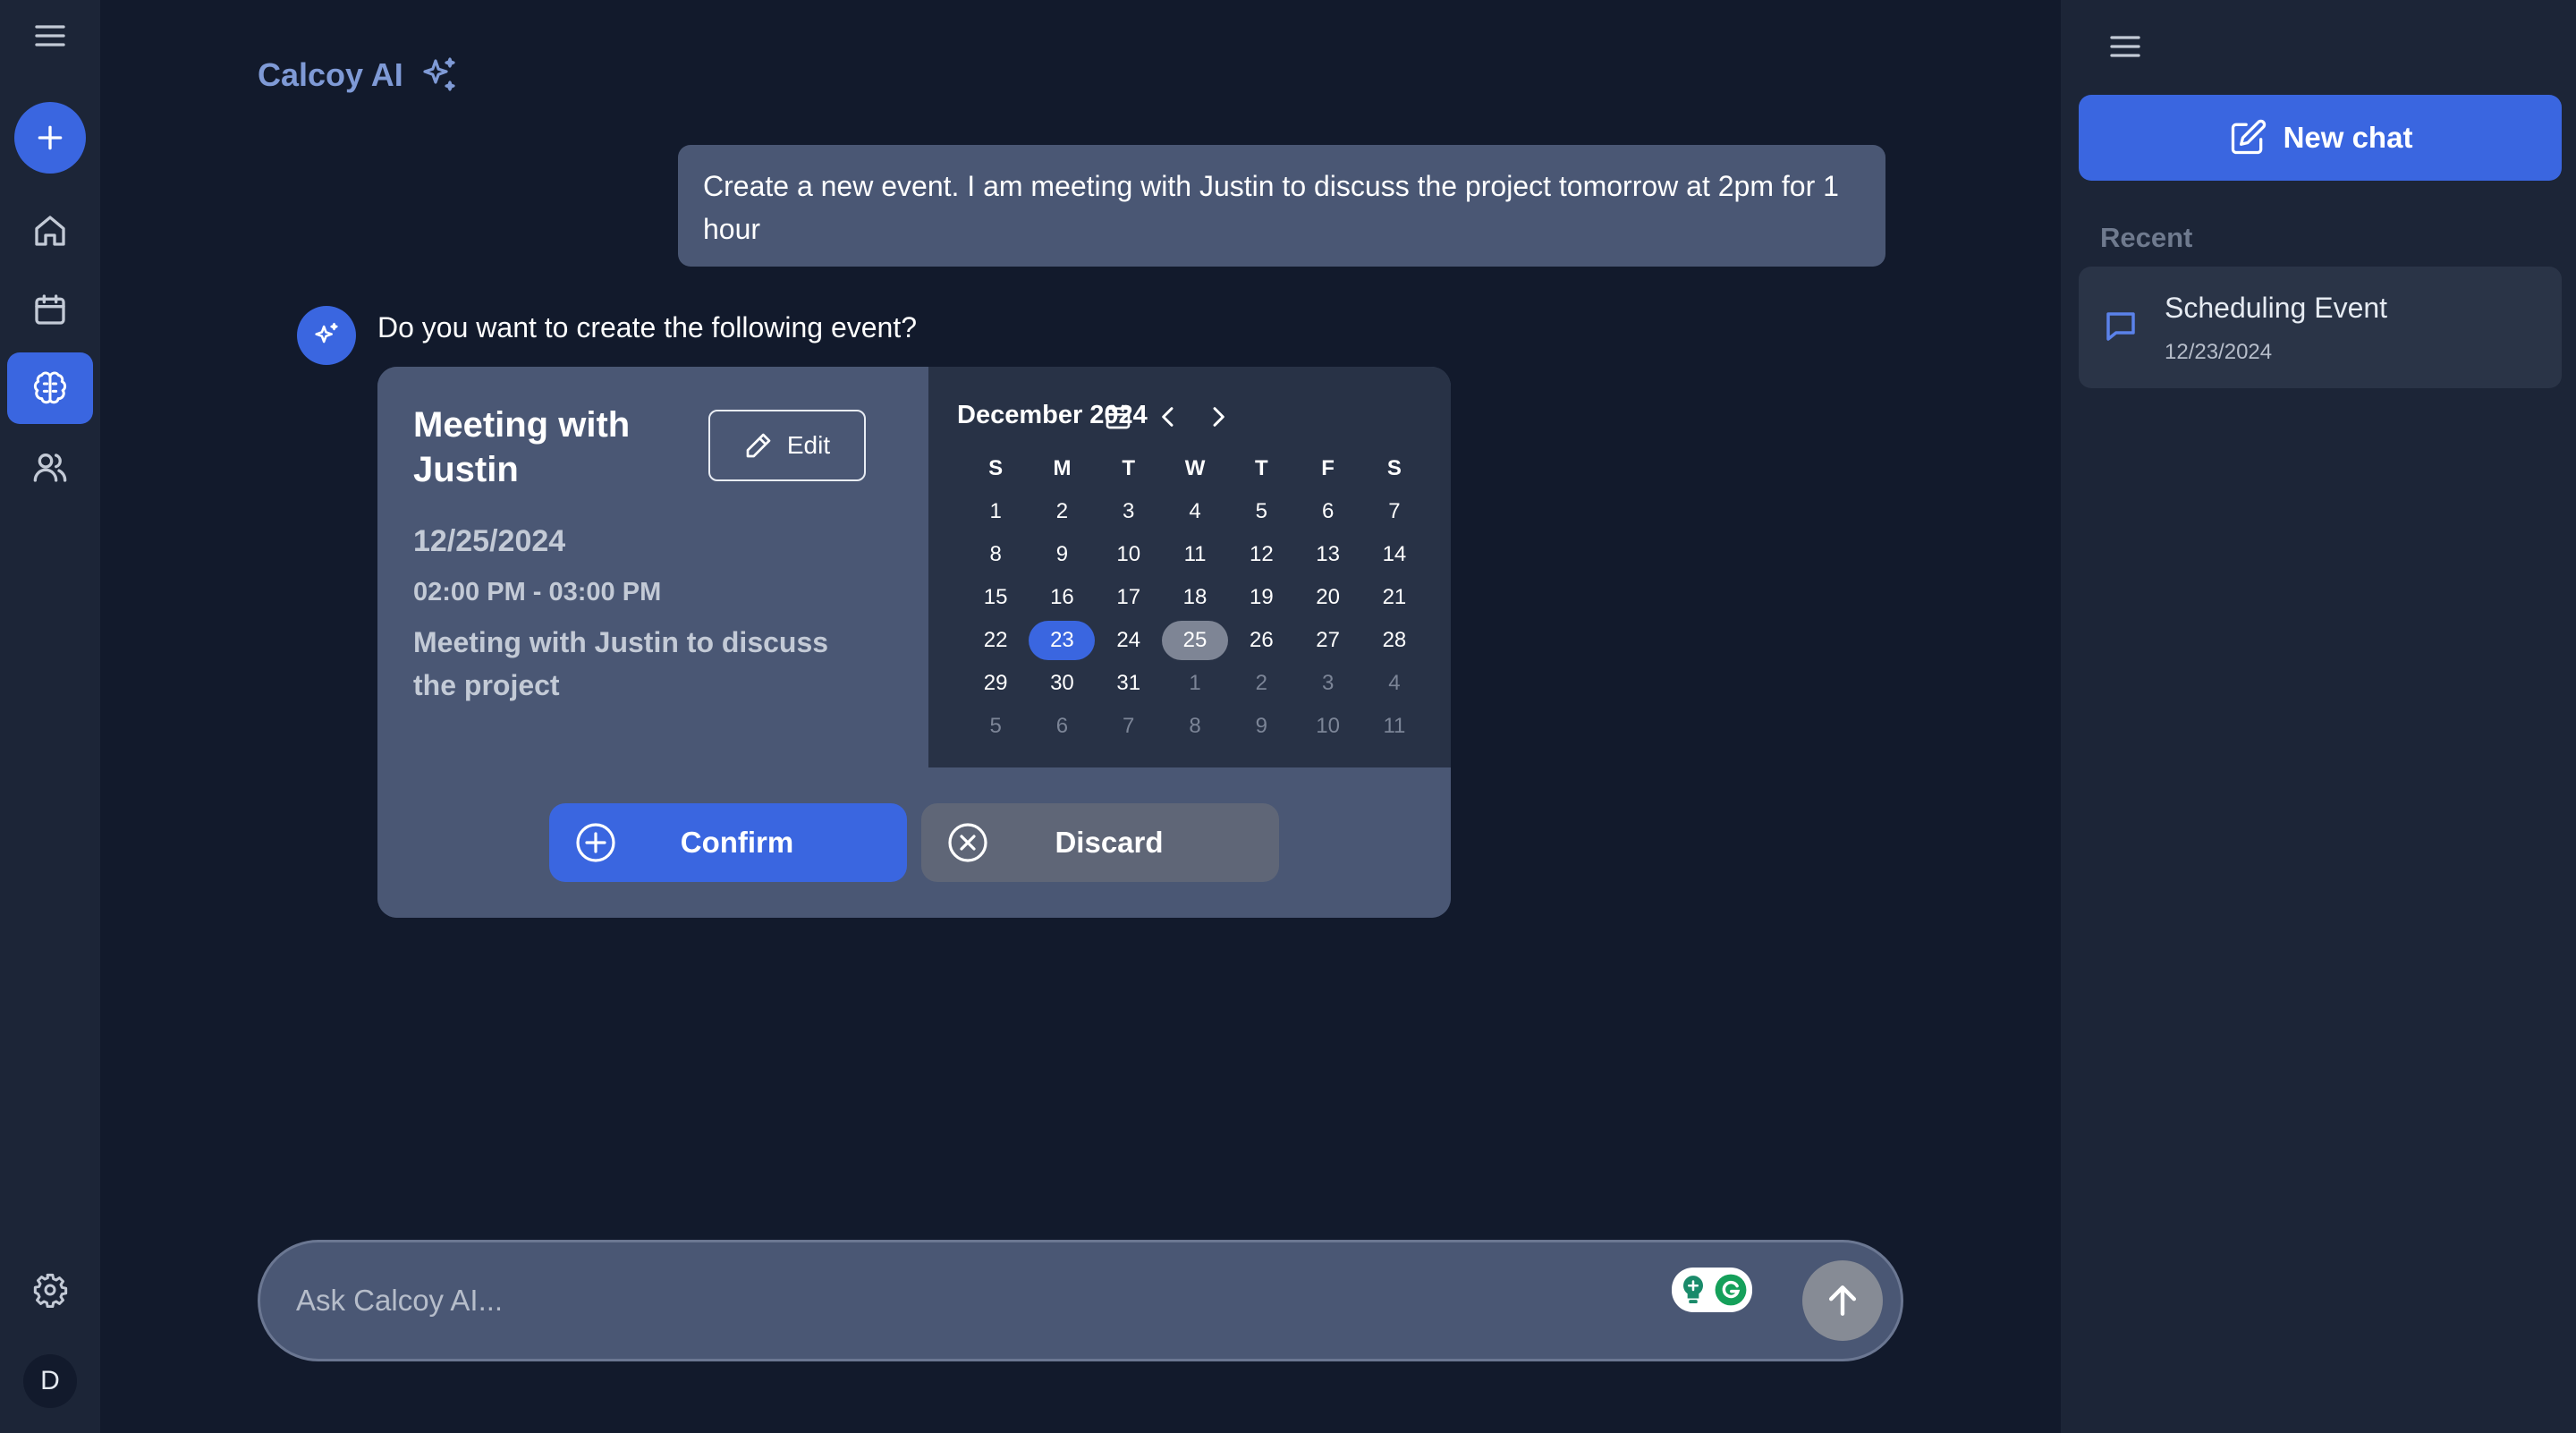 This screenshot has width=2576, height=1433. What do you see at coordinates (1712, 1290) in the screenshot?
I see `composer-extensions` at bounding box center [1712, 1290].